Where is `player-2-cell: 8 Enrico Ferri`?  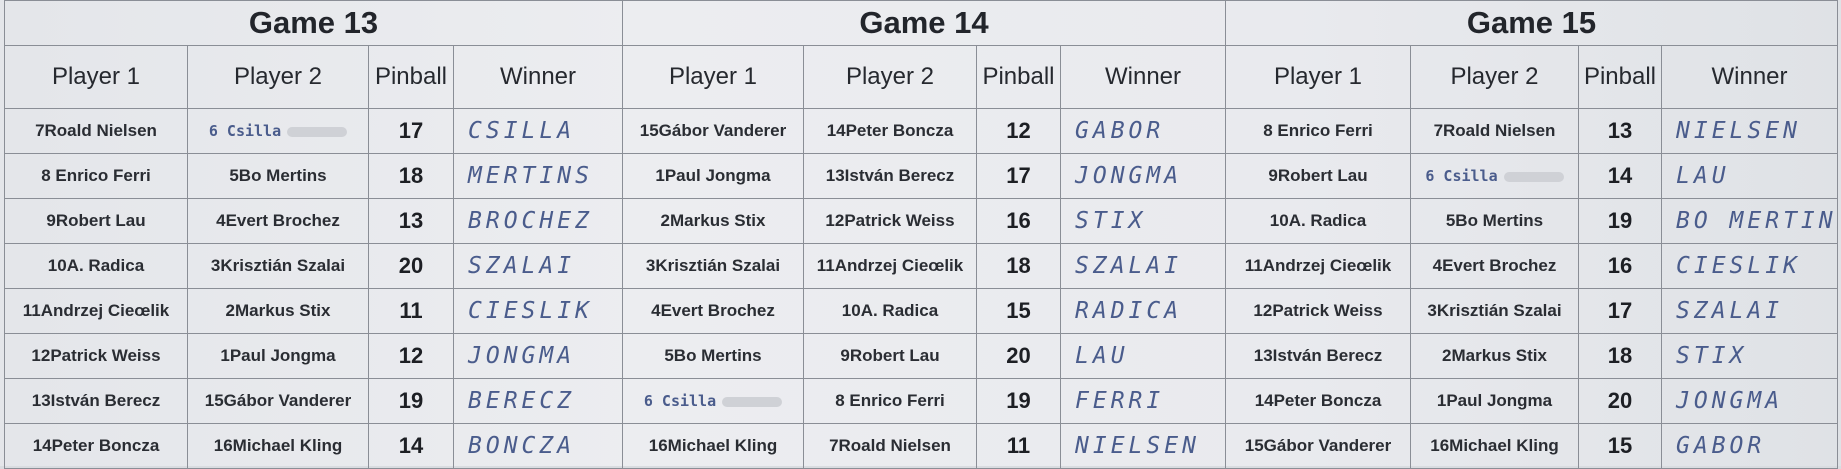 player-2-cell: 8 Enrico Ferri is located at coordinates (890, 401).